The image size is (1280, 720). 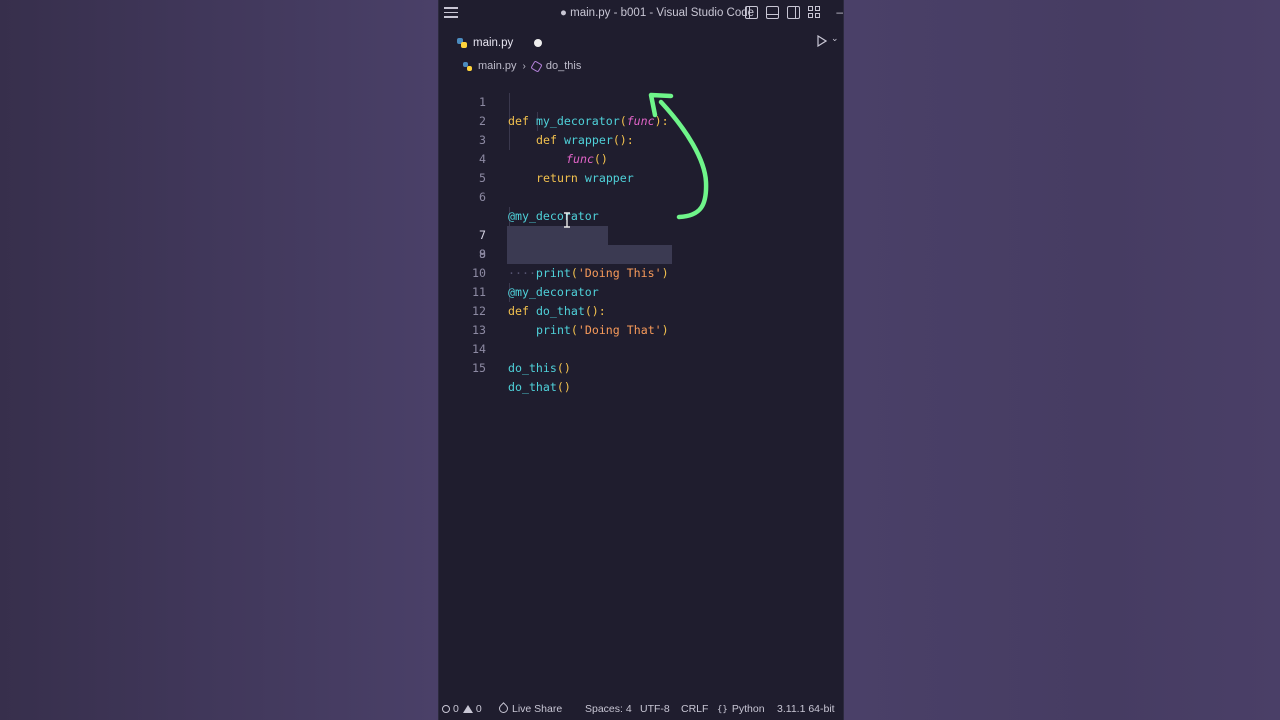 I want to click on error-count: 0, so click(x=456, y=709).